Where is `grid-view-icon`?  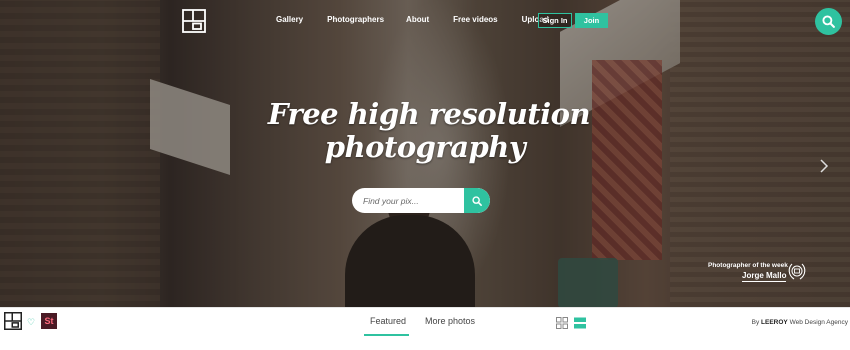 grid-view-icon is located at coordinates (562, 323).